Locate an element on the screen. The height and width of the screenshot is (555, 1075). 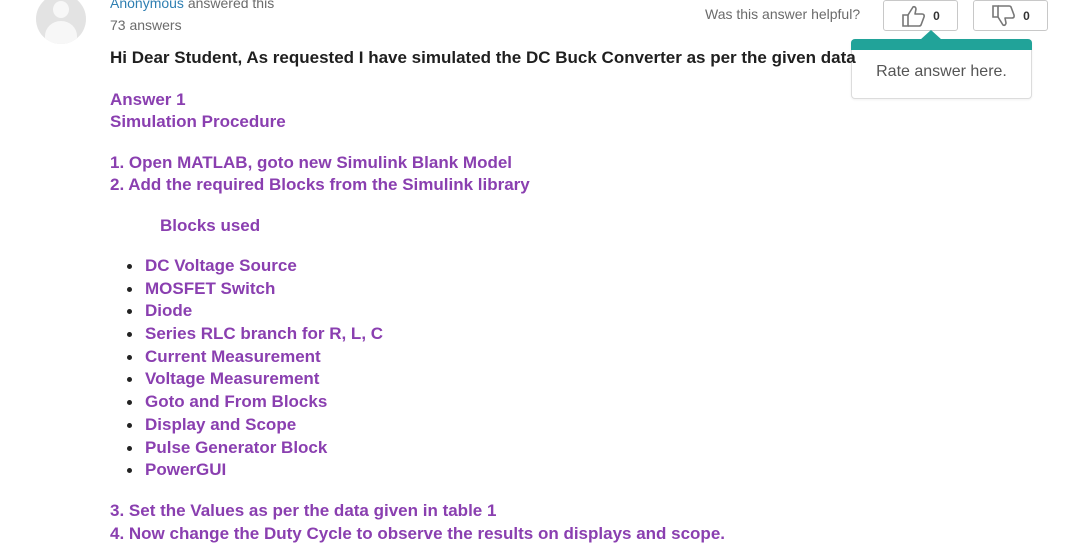
list-item: Series RLC branch for R, L, C is located at coordinates (254, 335).